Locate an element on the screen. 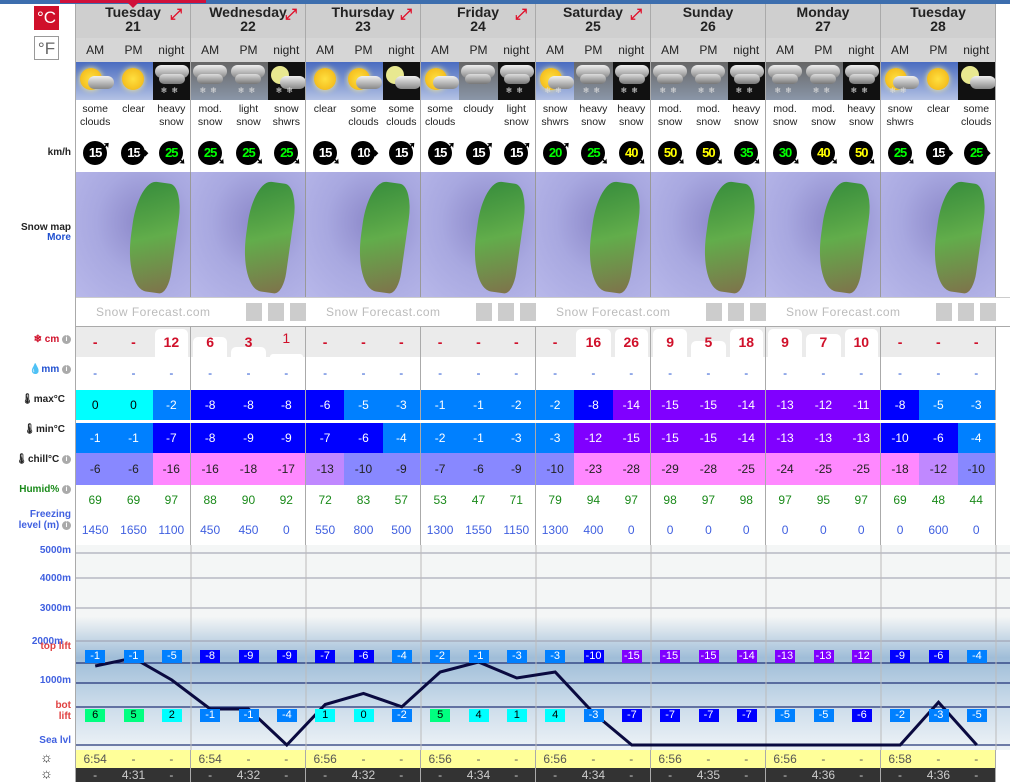  land-shape is located at coordinates (613, 237).